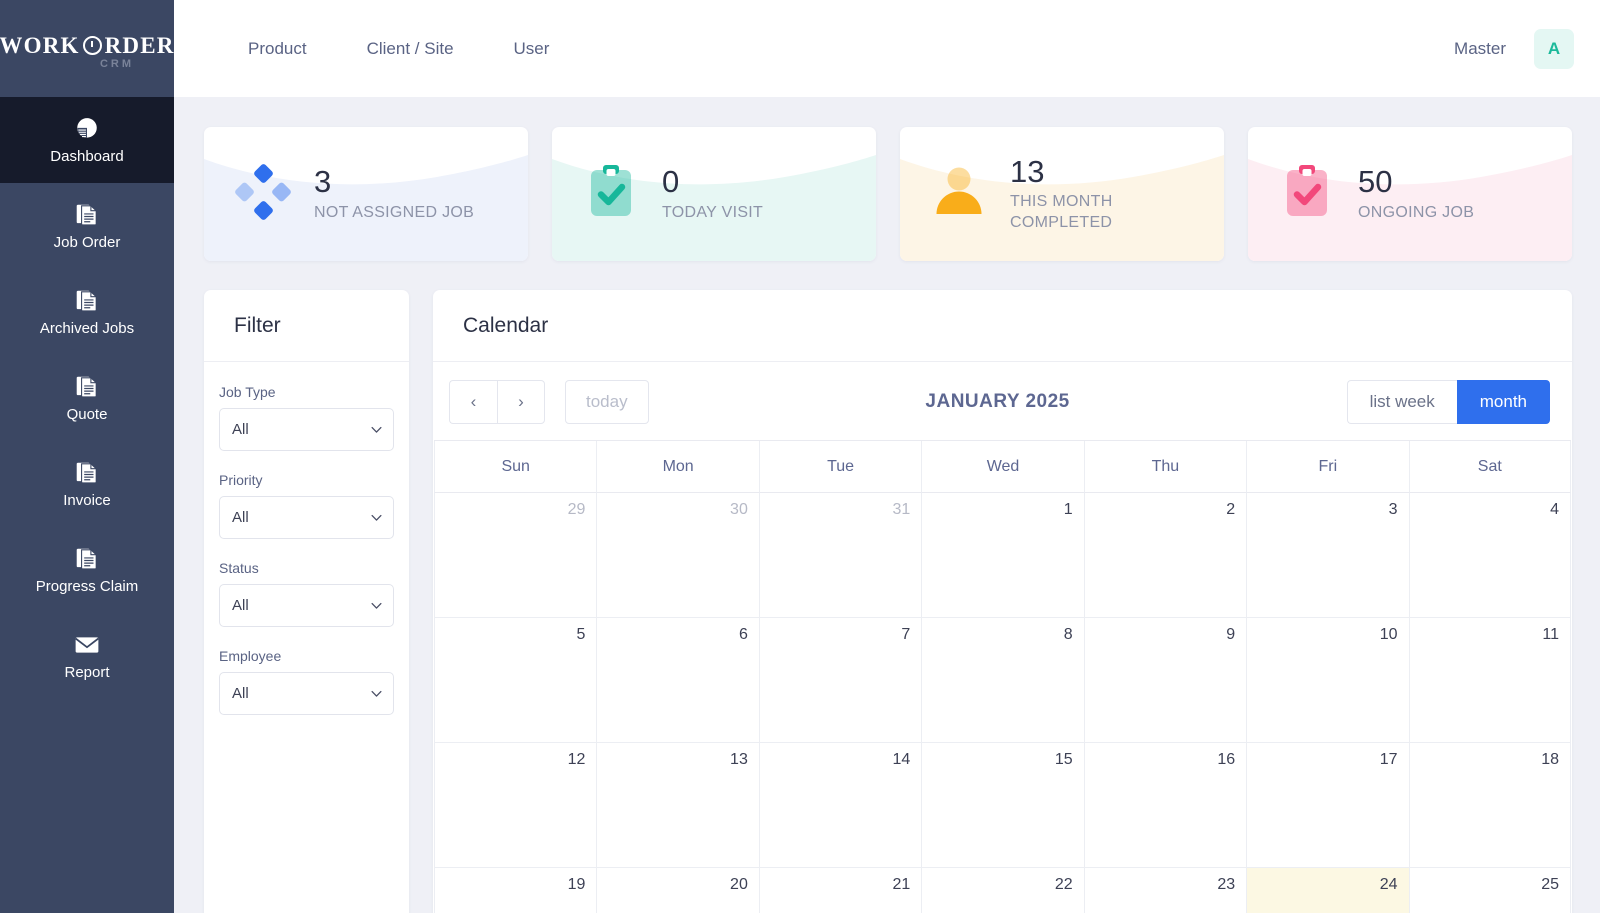 This screenshot has height=913, width=1600. Describe the element at coordinates (92, 45) in the screenshot. I see `clock-o-icon` at that location.